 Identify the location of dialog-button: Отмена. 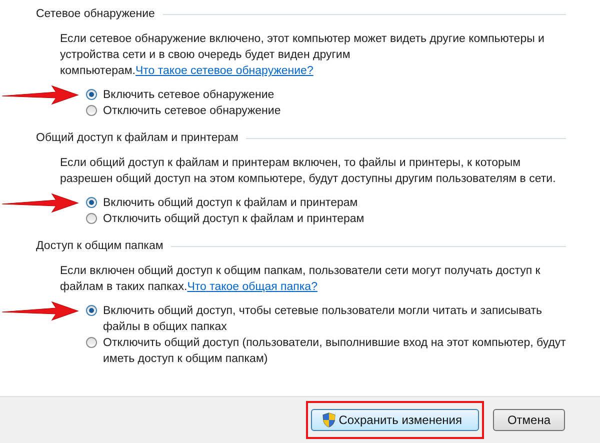
(529, 420).